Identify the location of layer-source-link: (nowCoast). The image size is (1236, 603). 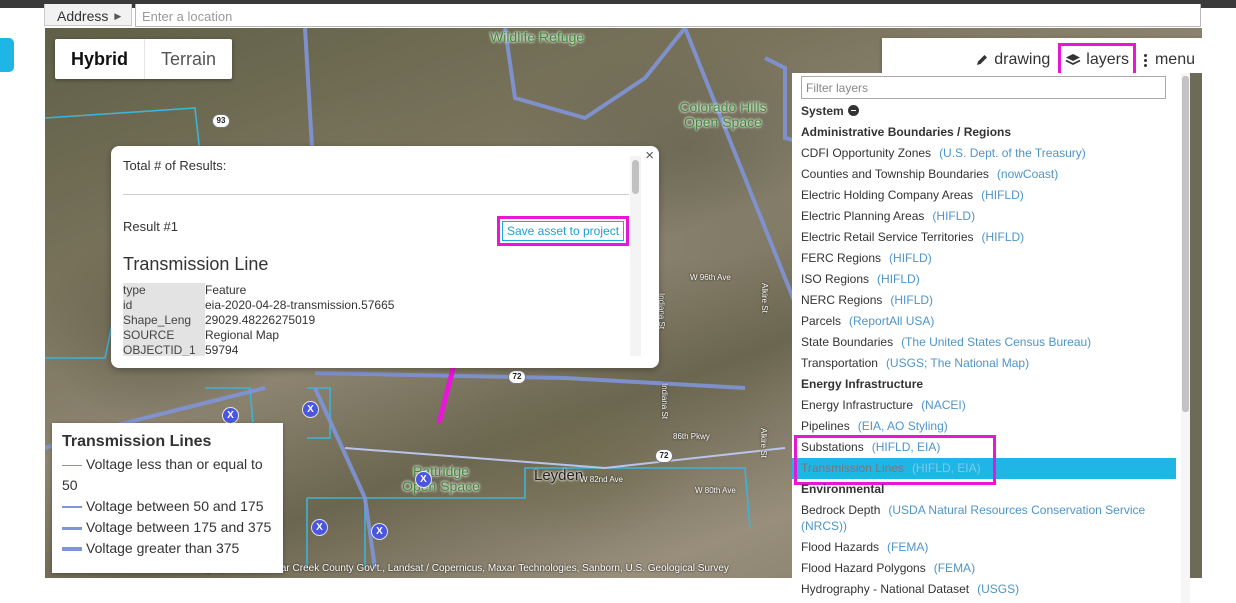
(1027, 174).